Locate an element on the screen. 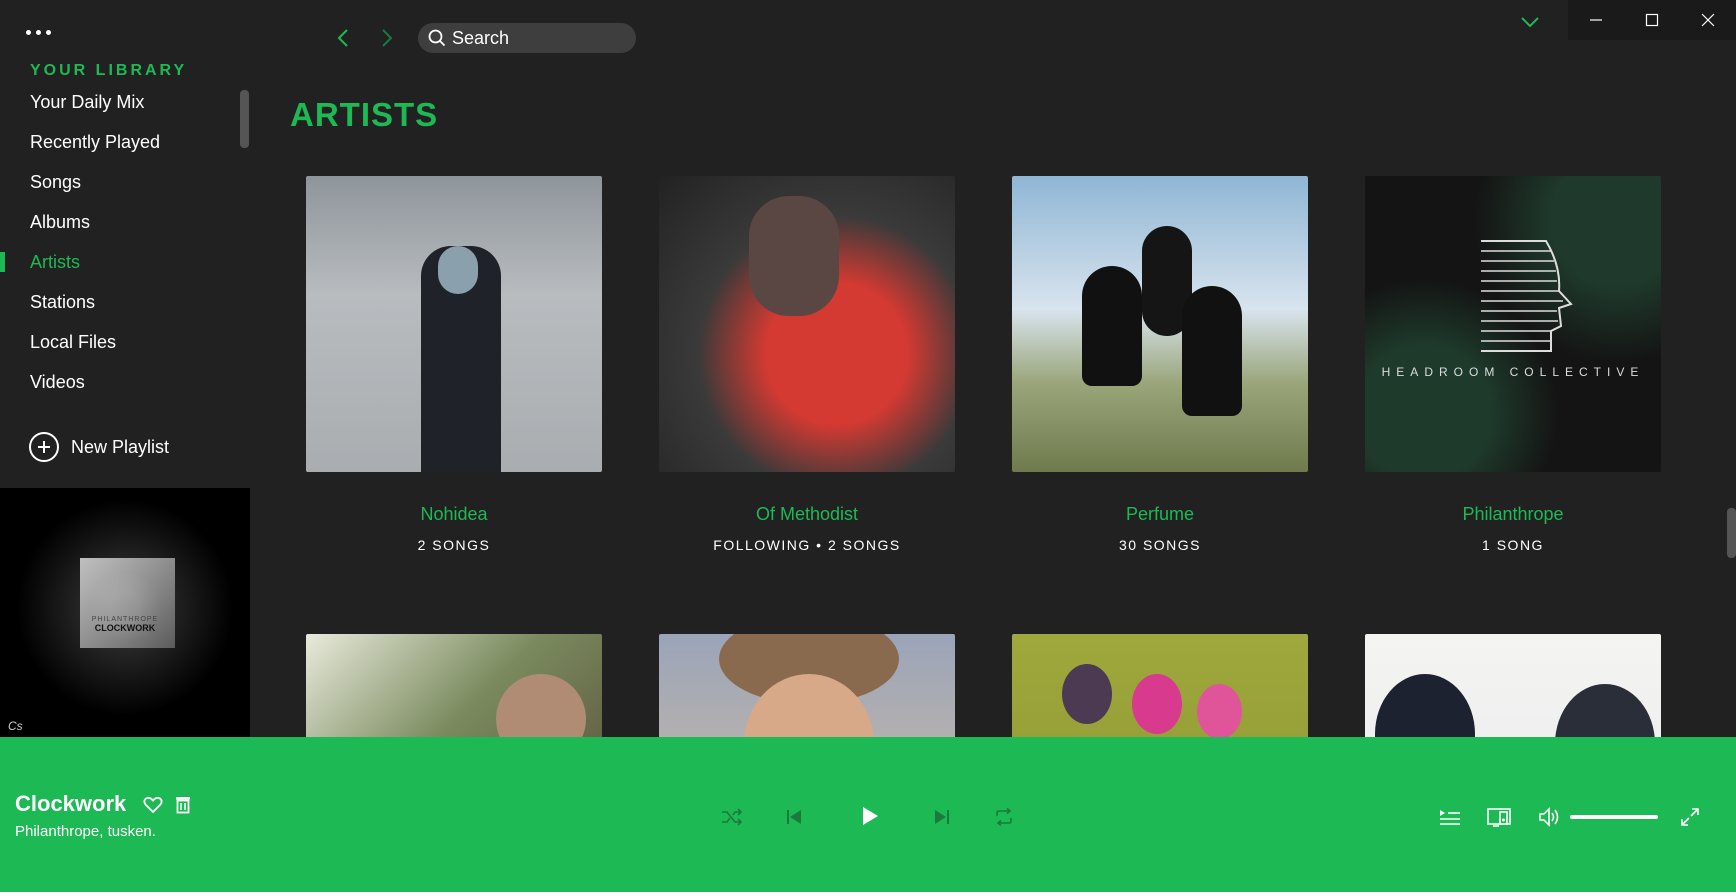 Image resolution: width=1736 pixels, height=896 pixels. chevron-down-icon is located at coordinates (1530, 22).